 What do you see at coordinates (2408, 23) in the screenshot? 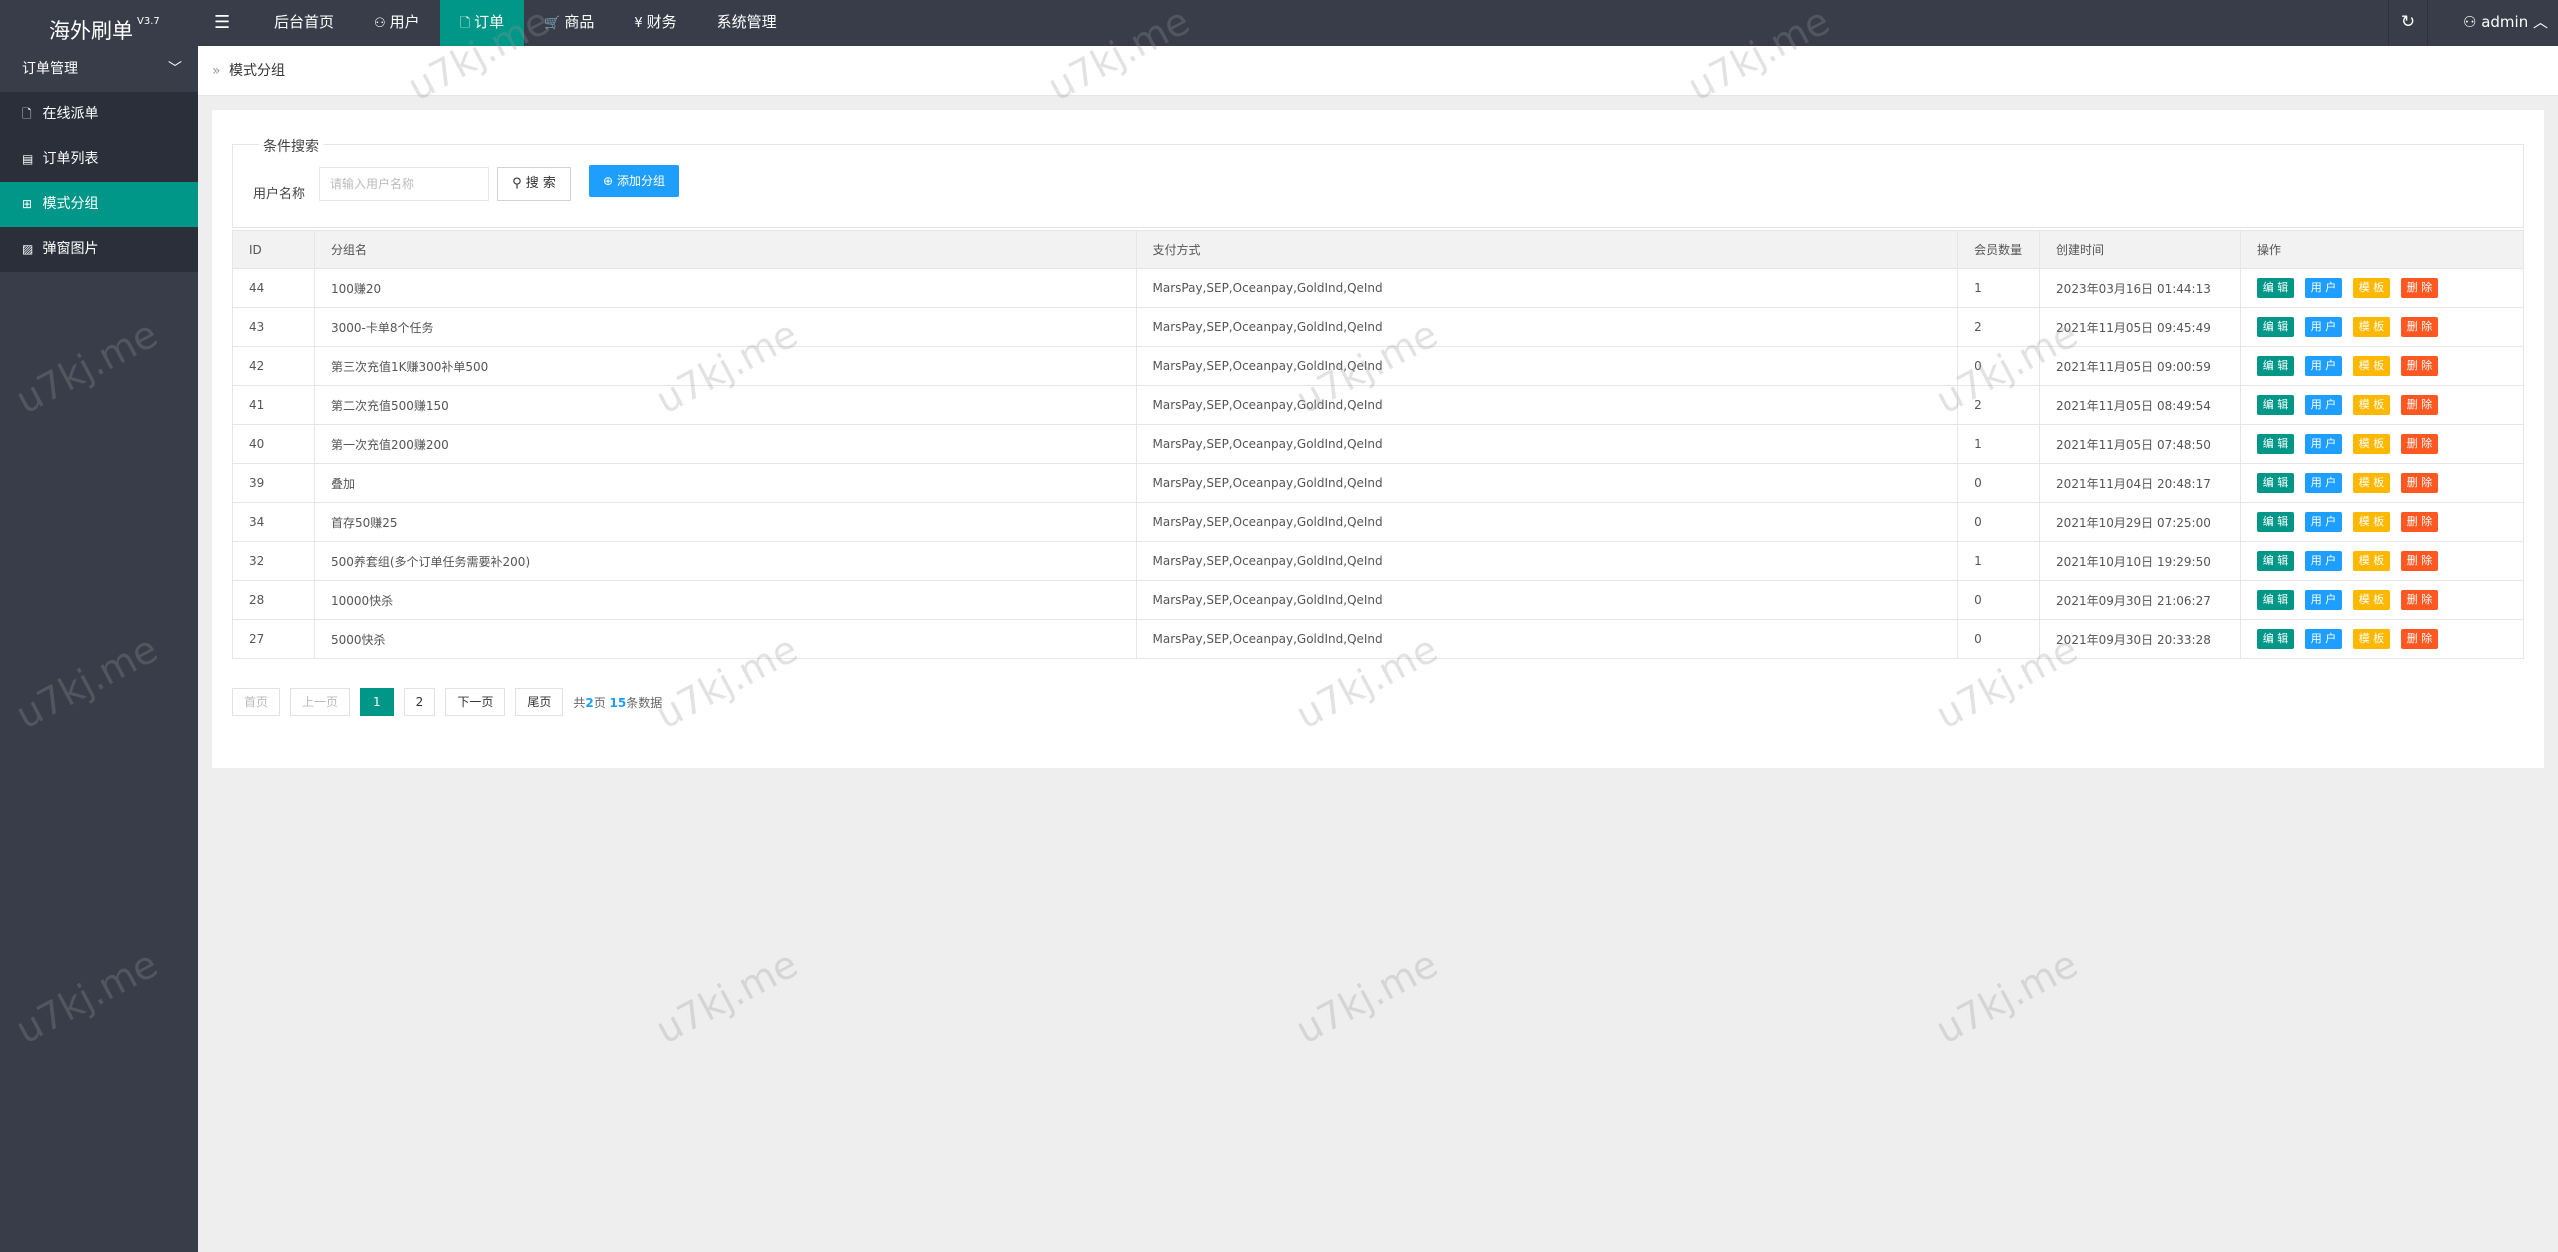
I see `refresh-icon: ↻` at bounding box center [2408, 23].